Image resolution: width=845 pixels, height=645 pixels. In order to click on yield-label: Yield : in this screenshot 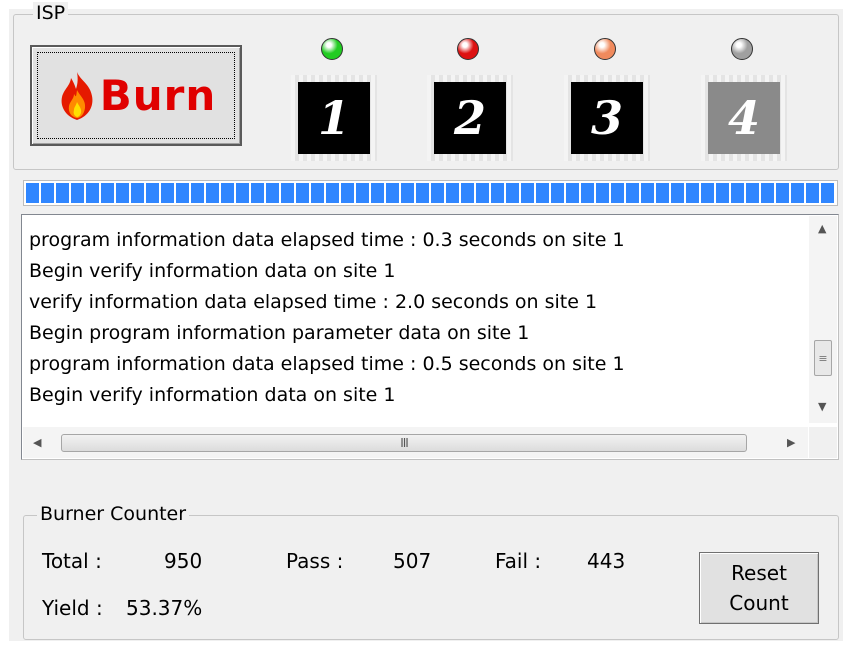, I will do `click(72, 608)`.